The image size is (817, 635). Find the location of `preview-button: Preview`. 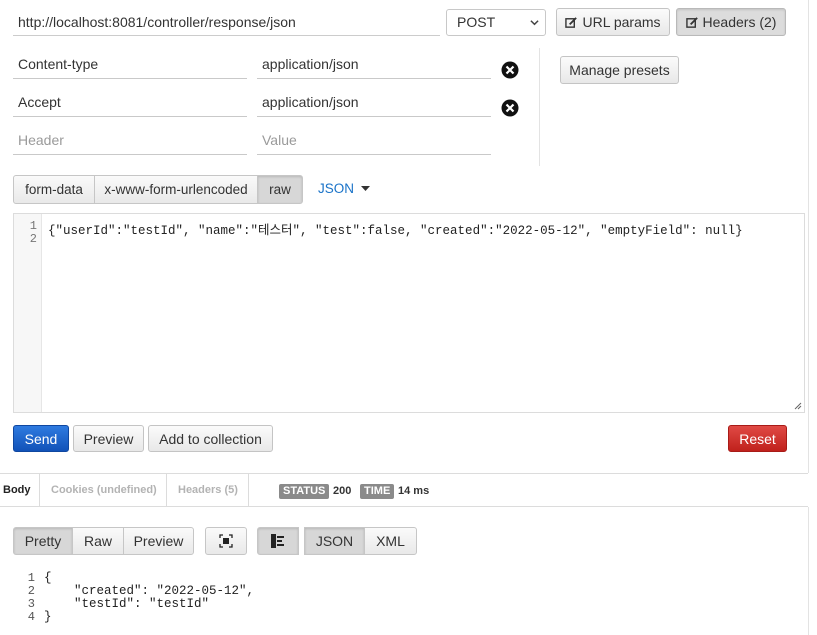

preview-button: Preview is located at coordinates (108, 438).